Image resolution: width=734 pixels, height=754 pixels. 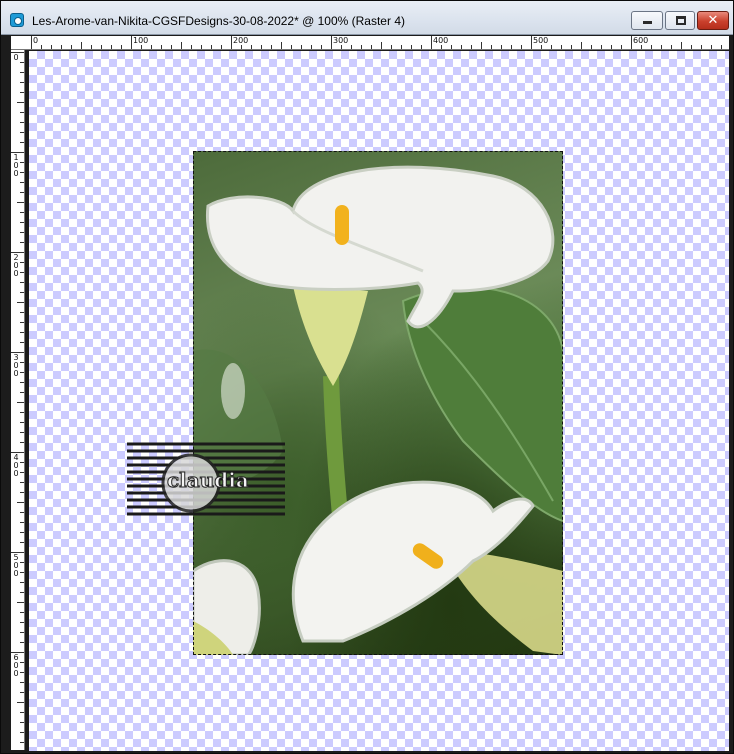 I want to click on ruler-label: 100, so click(x=16, y=165).